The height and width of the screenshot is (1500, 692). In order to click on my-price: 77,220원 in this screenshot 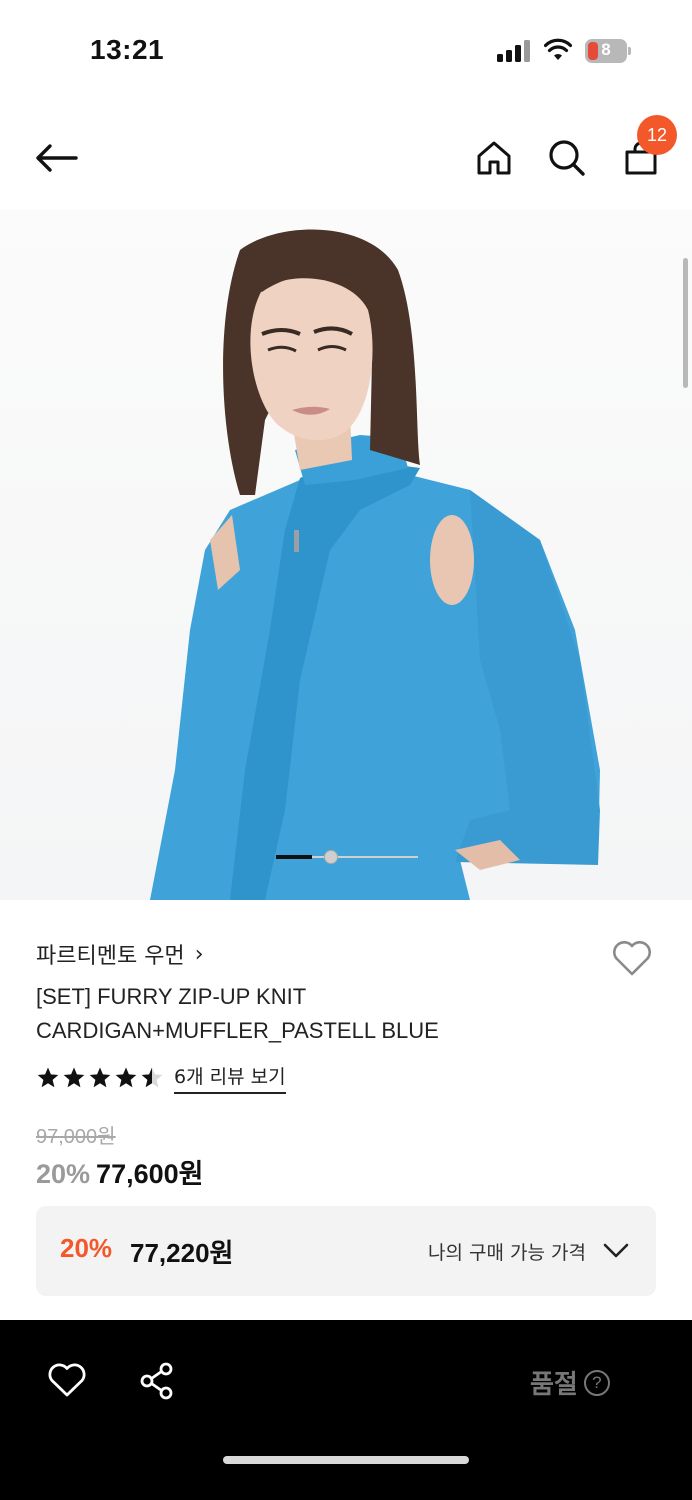, I will do `click(182, 1253)`.